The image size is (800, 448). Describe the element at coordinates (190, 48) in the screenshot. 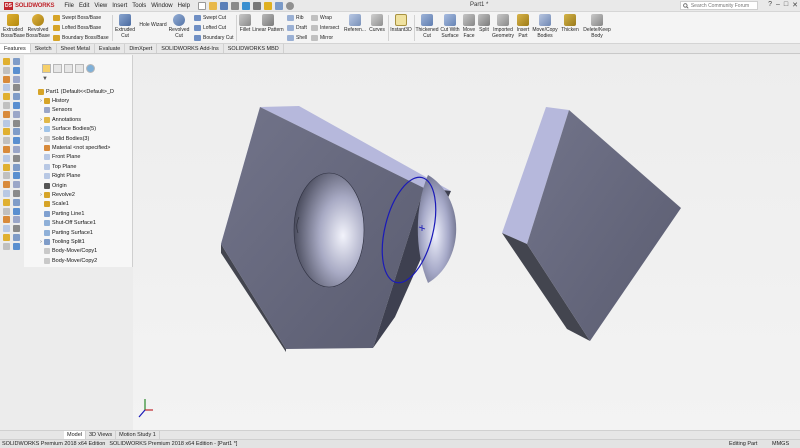

I see `tab-solidworks-add-ins: SOLIDWORKS Add-Ins` at that location.